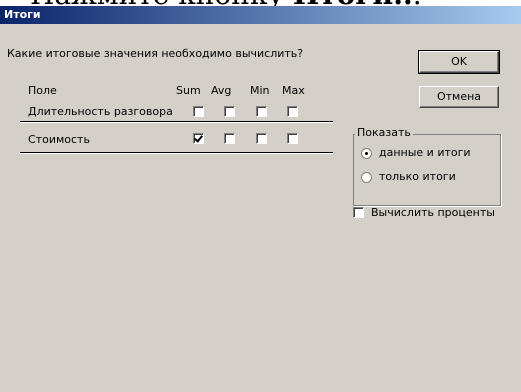 The image size is (521, 392). Describe the element at coordinates (459, 62) in the screenshot. I see `ok-button: OK` at that location.